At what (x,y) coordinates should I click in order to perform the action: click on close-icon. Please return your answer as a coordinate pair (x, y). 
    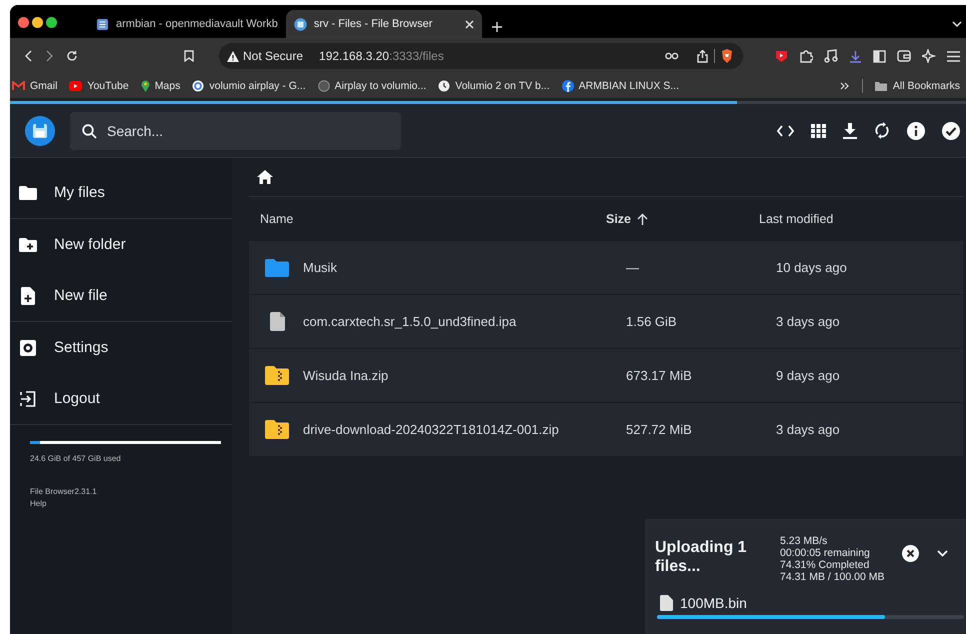
    Looking at the image, I should click on (469, 24).